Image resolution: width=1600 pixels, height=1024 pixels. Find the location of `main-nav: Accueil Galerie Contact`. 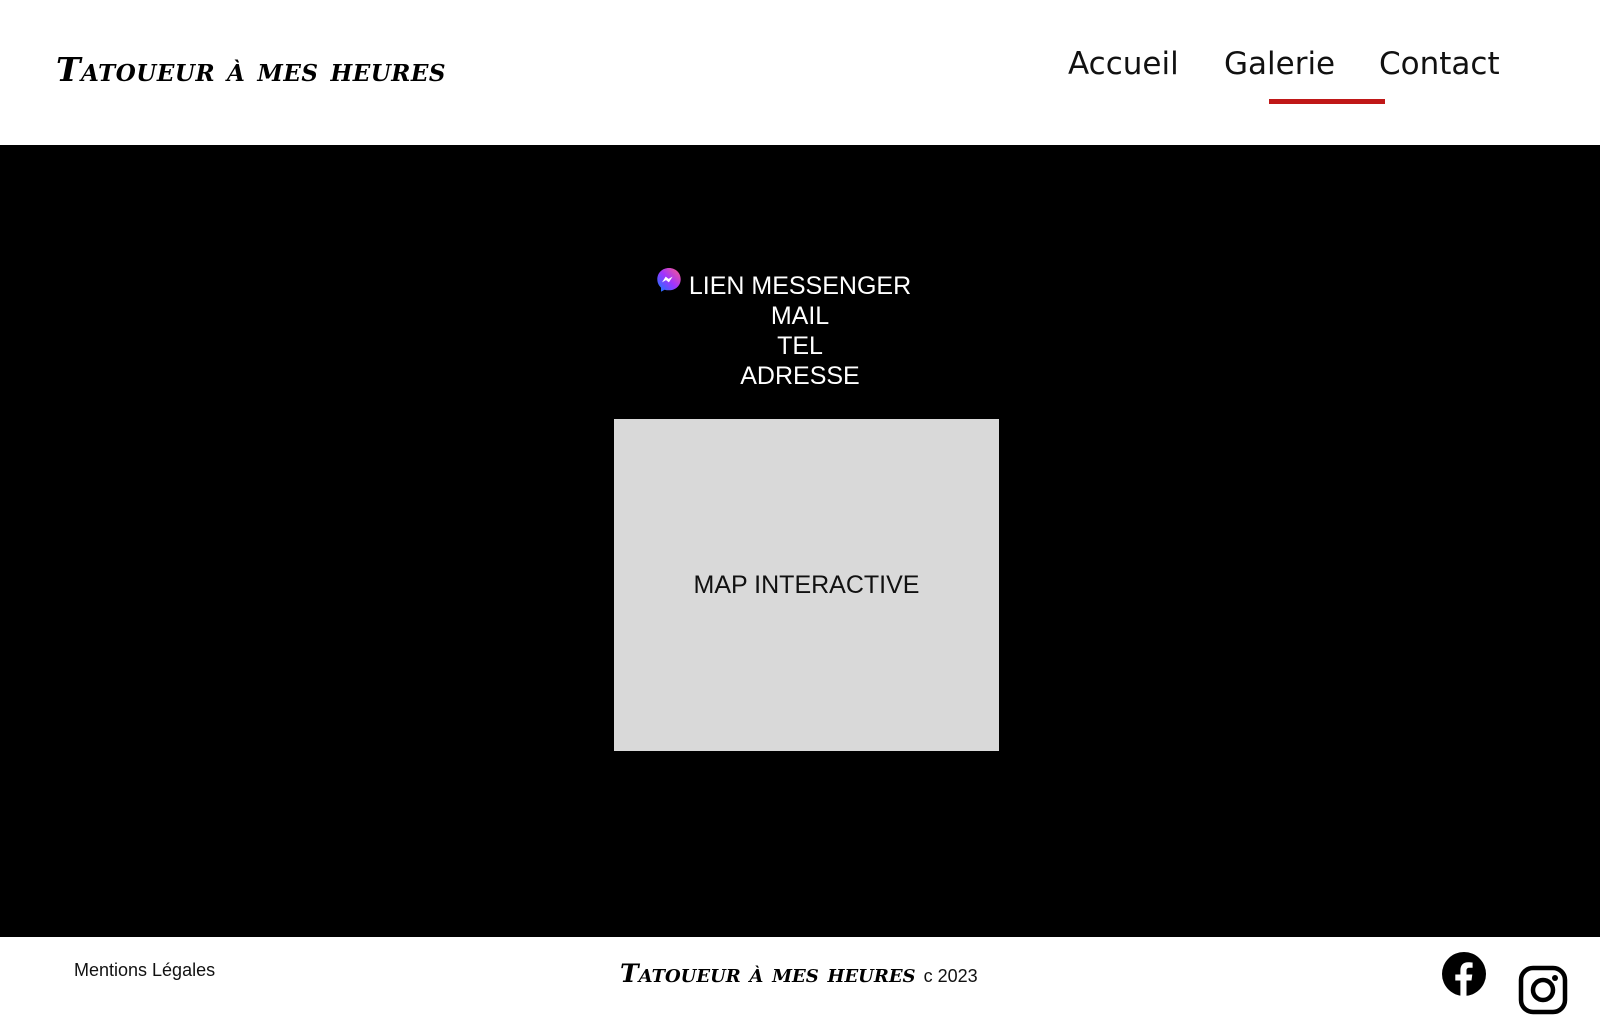

main-nav: Accueil Galerie Contact is located at coordinates (1293, 74).